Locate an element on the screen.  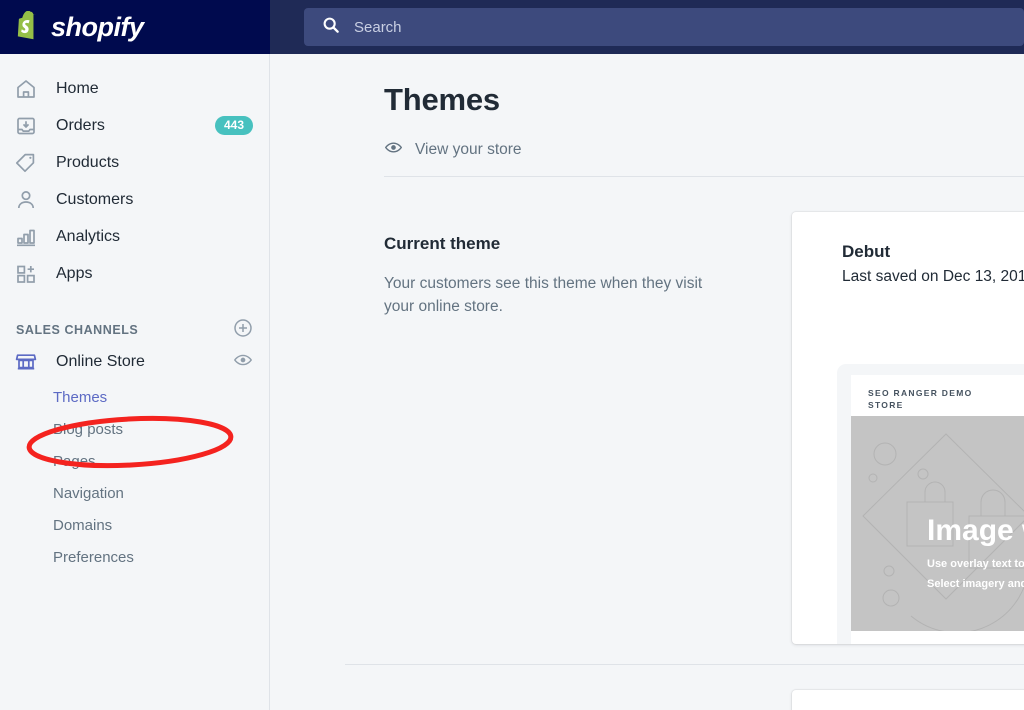
search-placeholder-text: Search is located at coordinates (378, 27).